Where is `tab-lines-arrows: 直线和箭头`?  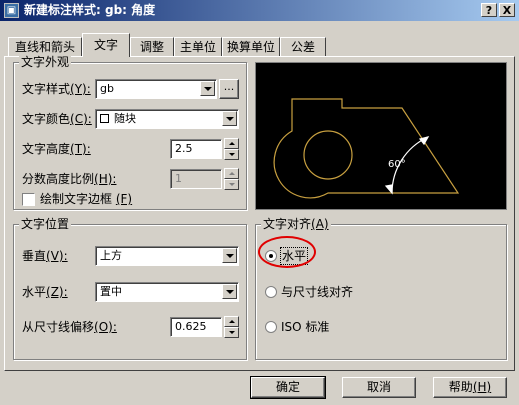
tab-lines-arrows: 直线和箭头 is located at coordinates (45, 46).